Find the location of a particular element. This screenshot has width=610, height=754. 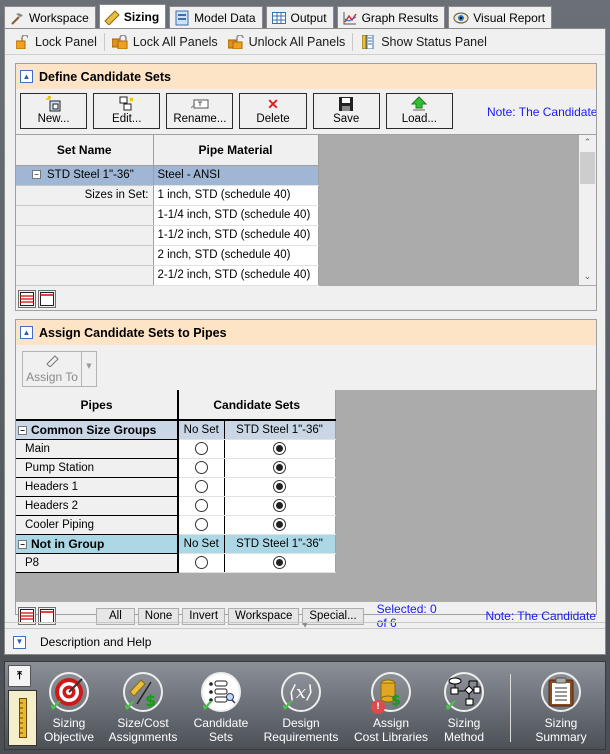

group-row: − Not in Group No Set STD Steel 1"-36" is located at coordinates (176, 544).